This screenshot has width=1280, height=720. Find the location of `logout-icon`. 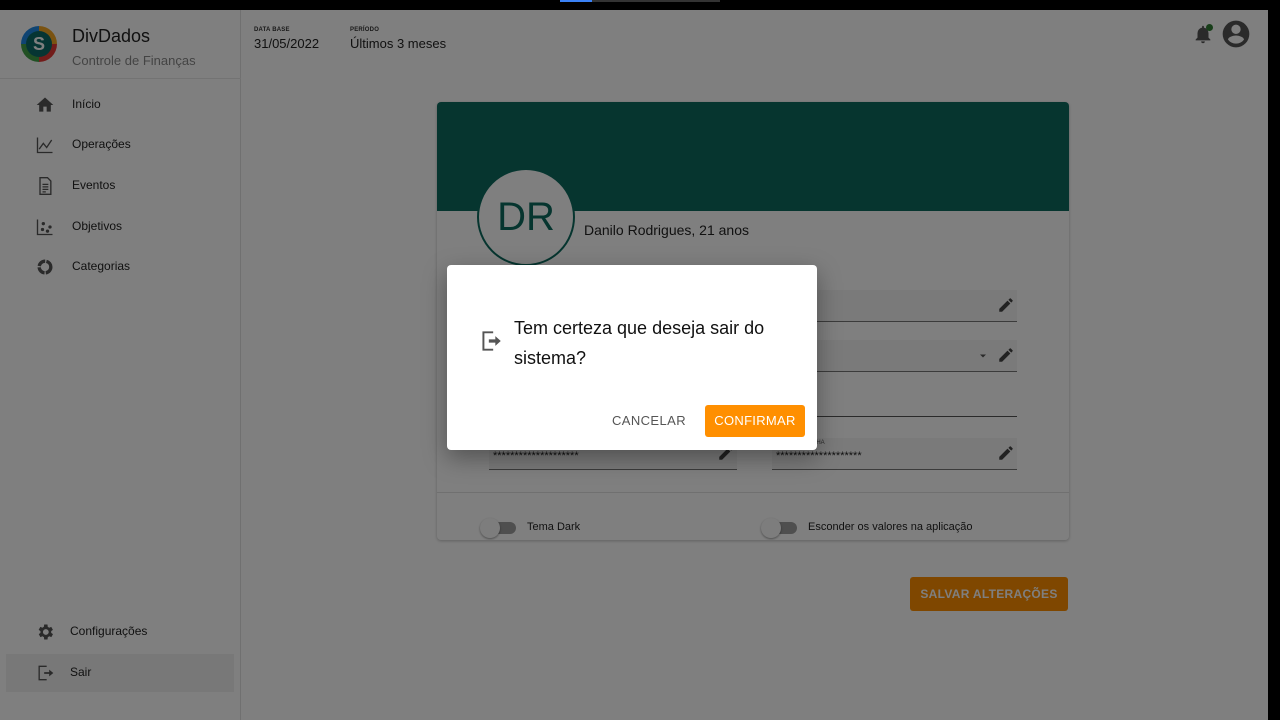

logout-icon is located at coordinates (491, 341).